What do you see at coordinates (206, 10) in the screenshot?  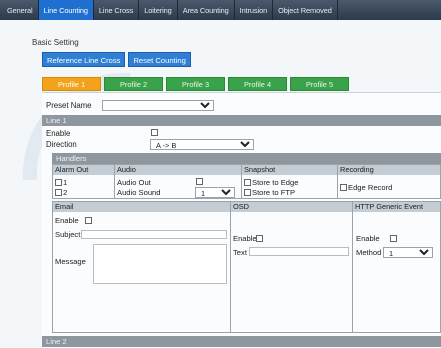 I see `tab-area-counting: Area Counting` at bounding box center [206, 10].